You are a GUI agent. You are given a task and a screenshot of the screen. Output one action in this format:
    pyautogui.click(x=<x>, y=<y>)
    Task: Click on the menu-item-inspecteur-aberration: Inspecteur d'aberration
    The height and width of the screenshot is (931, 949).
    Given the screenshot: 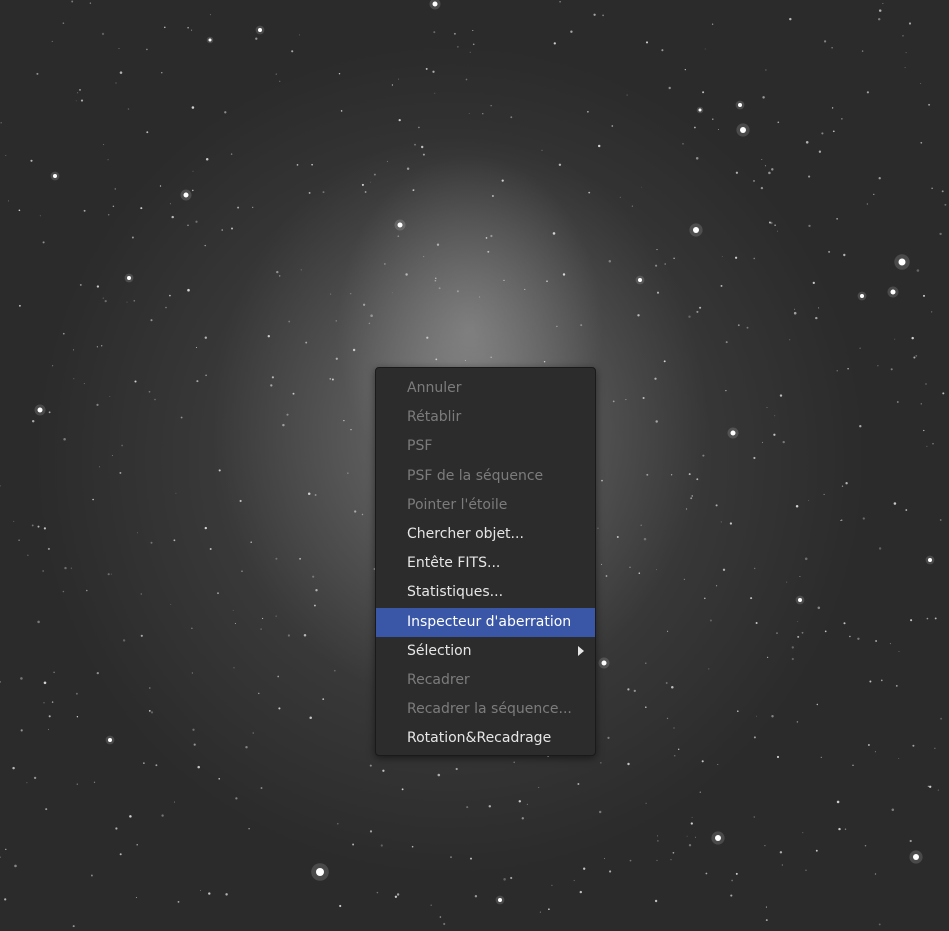 What is the action you would take?
    pyautogui.click(x=485, y=622)
    